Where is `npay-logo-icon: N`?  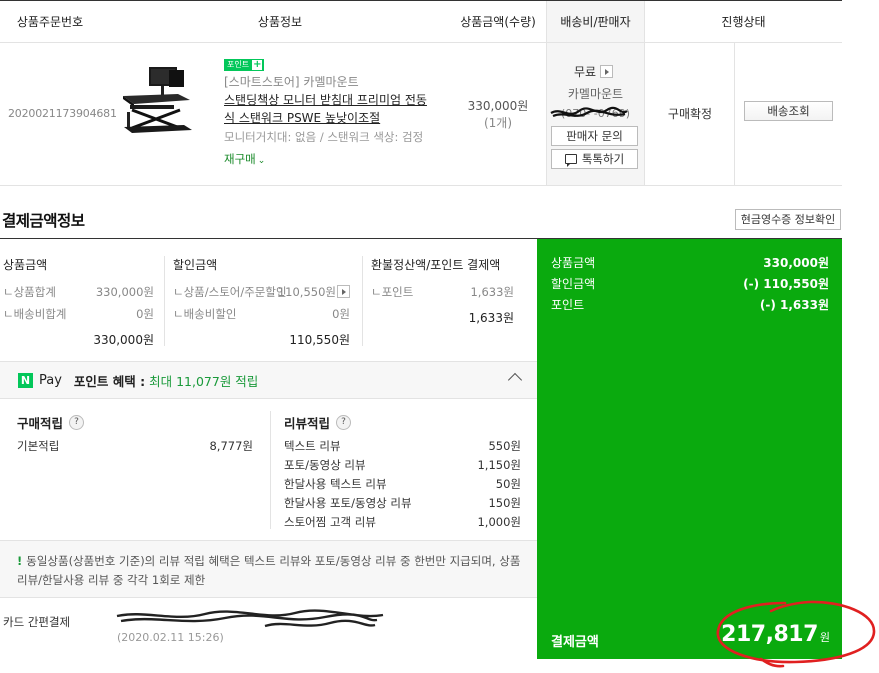 npay-logo-icon: N is located at coordinates (25, 380).